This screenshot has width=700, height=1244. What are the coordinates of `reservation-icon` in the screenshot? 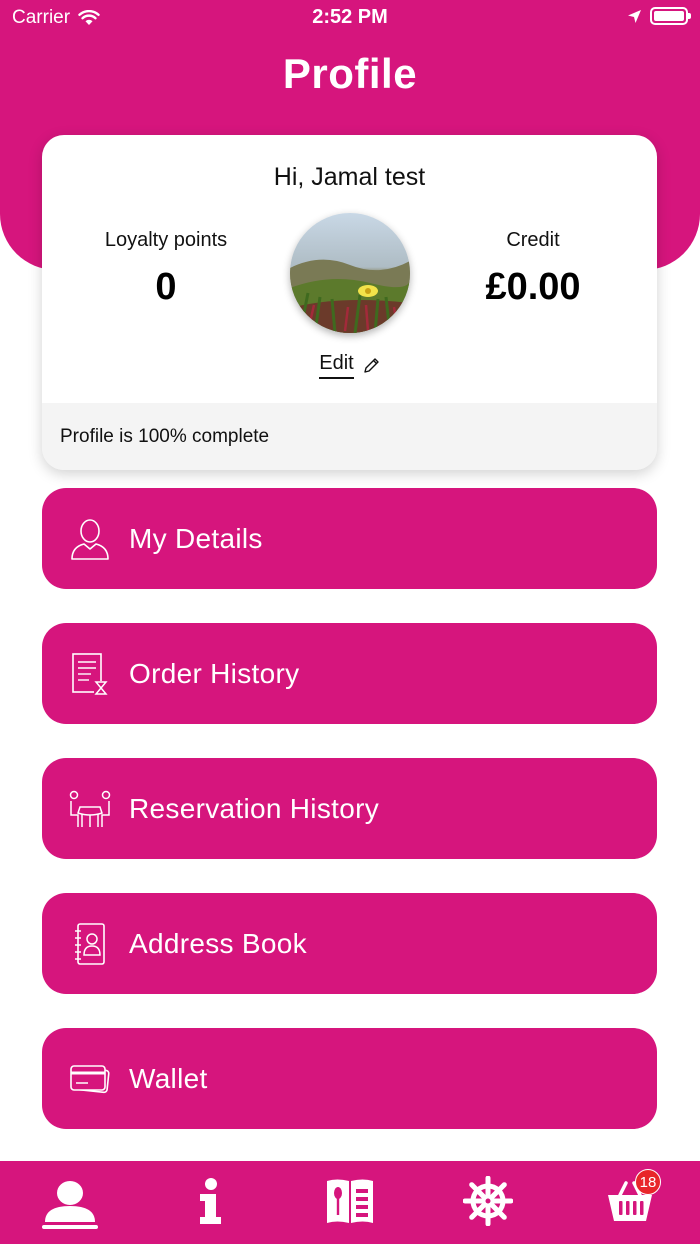 It's located at (90, 809).